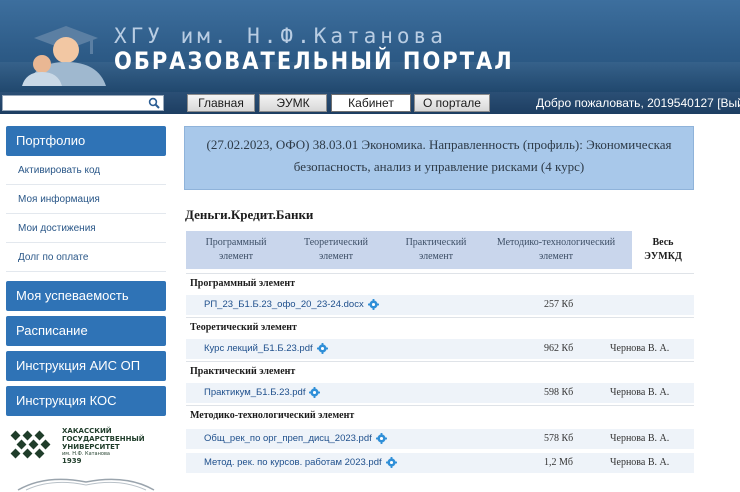  I want to click on file-link: Общ_рек_по орг_преп_дисц_2023.pdf, so click(295, 439).